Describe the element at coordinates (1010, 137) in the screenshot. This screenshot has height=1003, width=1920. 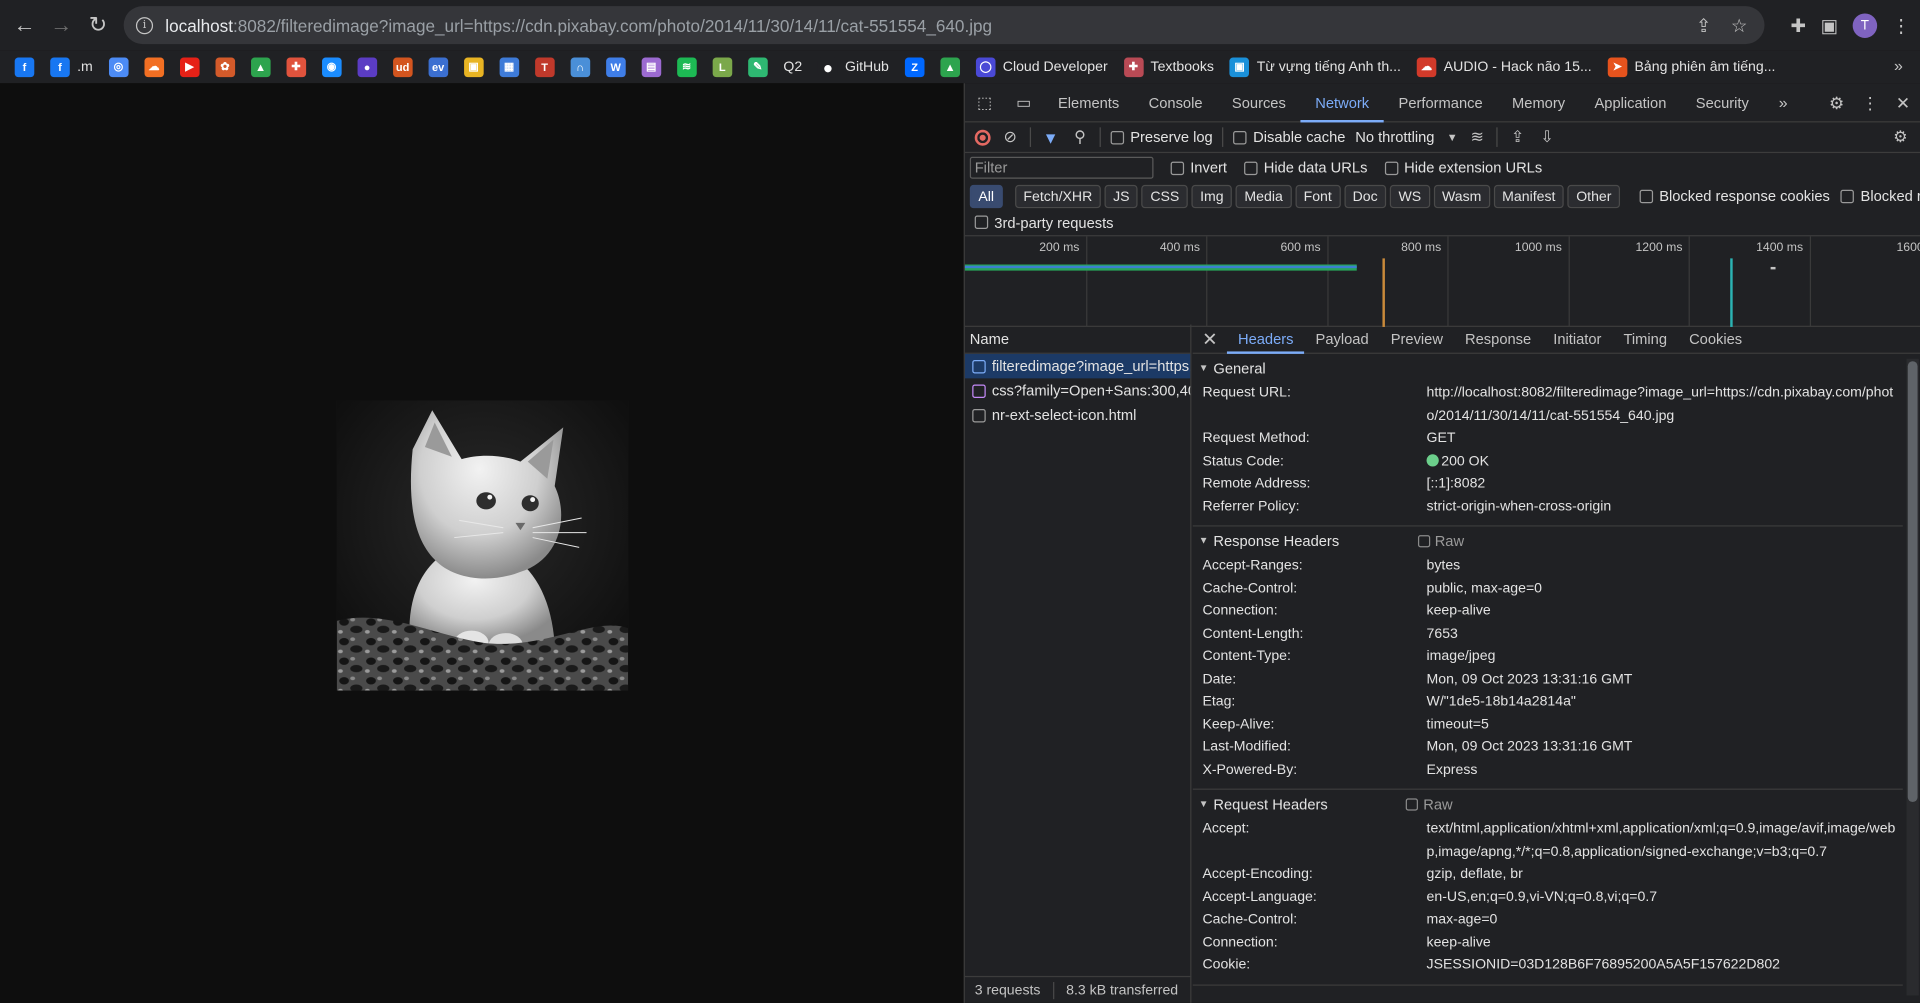
I see `clear-icon: ⊘` at that location.